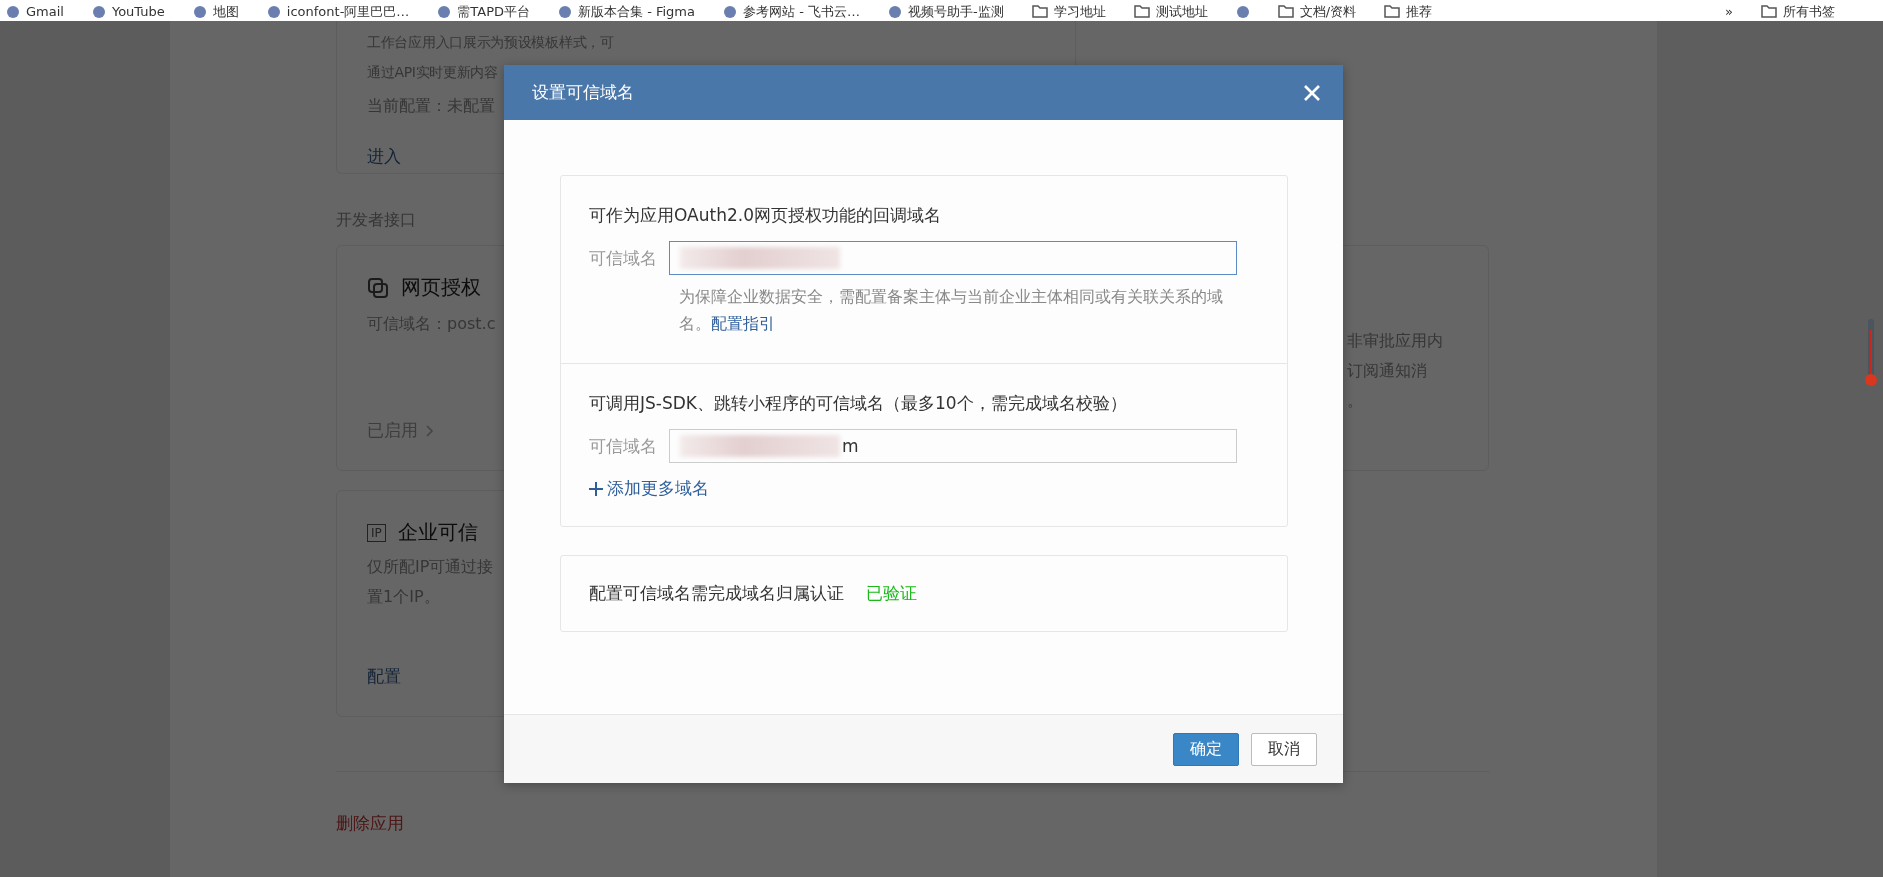 This screenshot has width=1883, height=877. What do you see at coordinates (716, 593) in the screenshot?
I see `verify-text: 配置可信域名需完成域名归属认证` at bounding box center [716, 593].